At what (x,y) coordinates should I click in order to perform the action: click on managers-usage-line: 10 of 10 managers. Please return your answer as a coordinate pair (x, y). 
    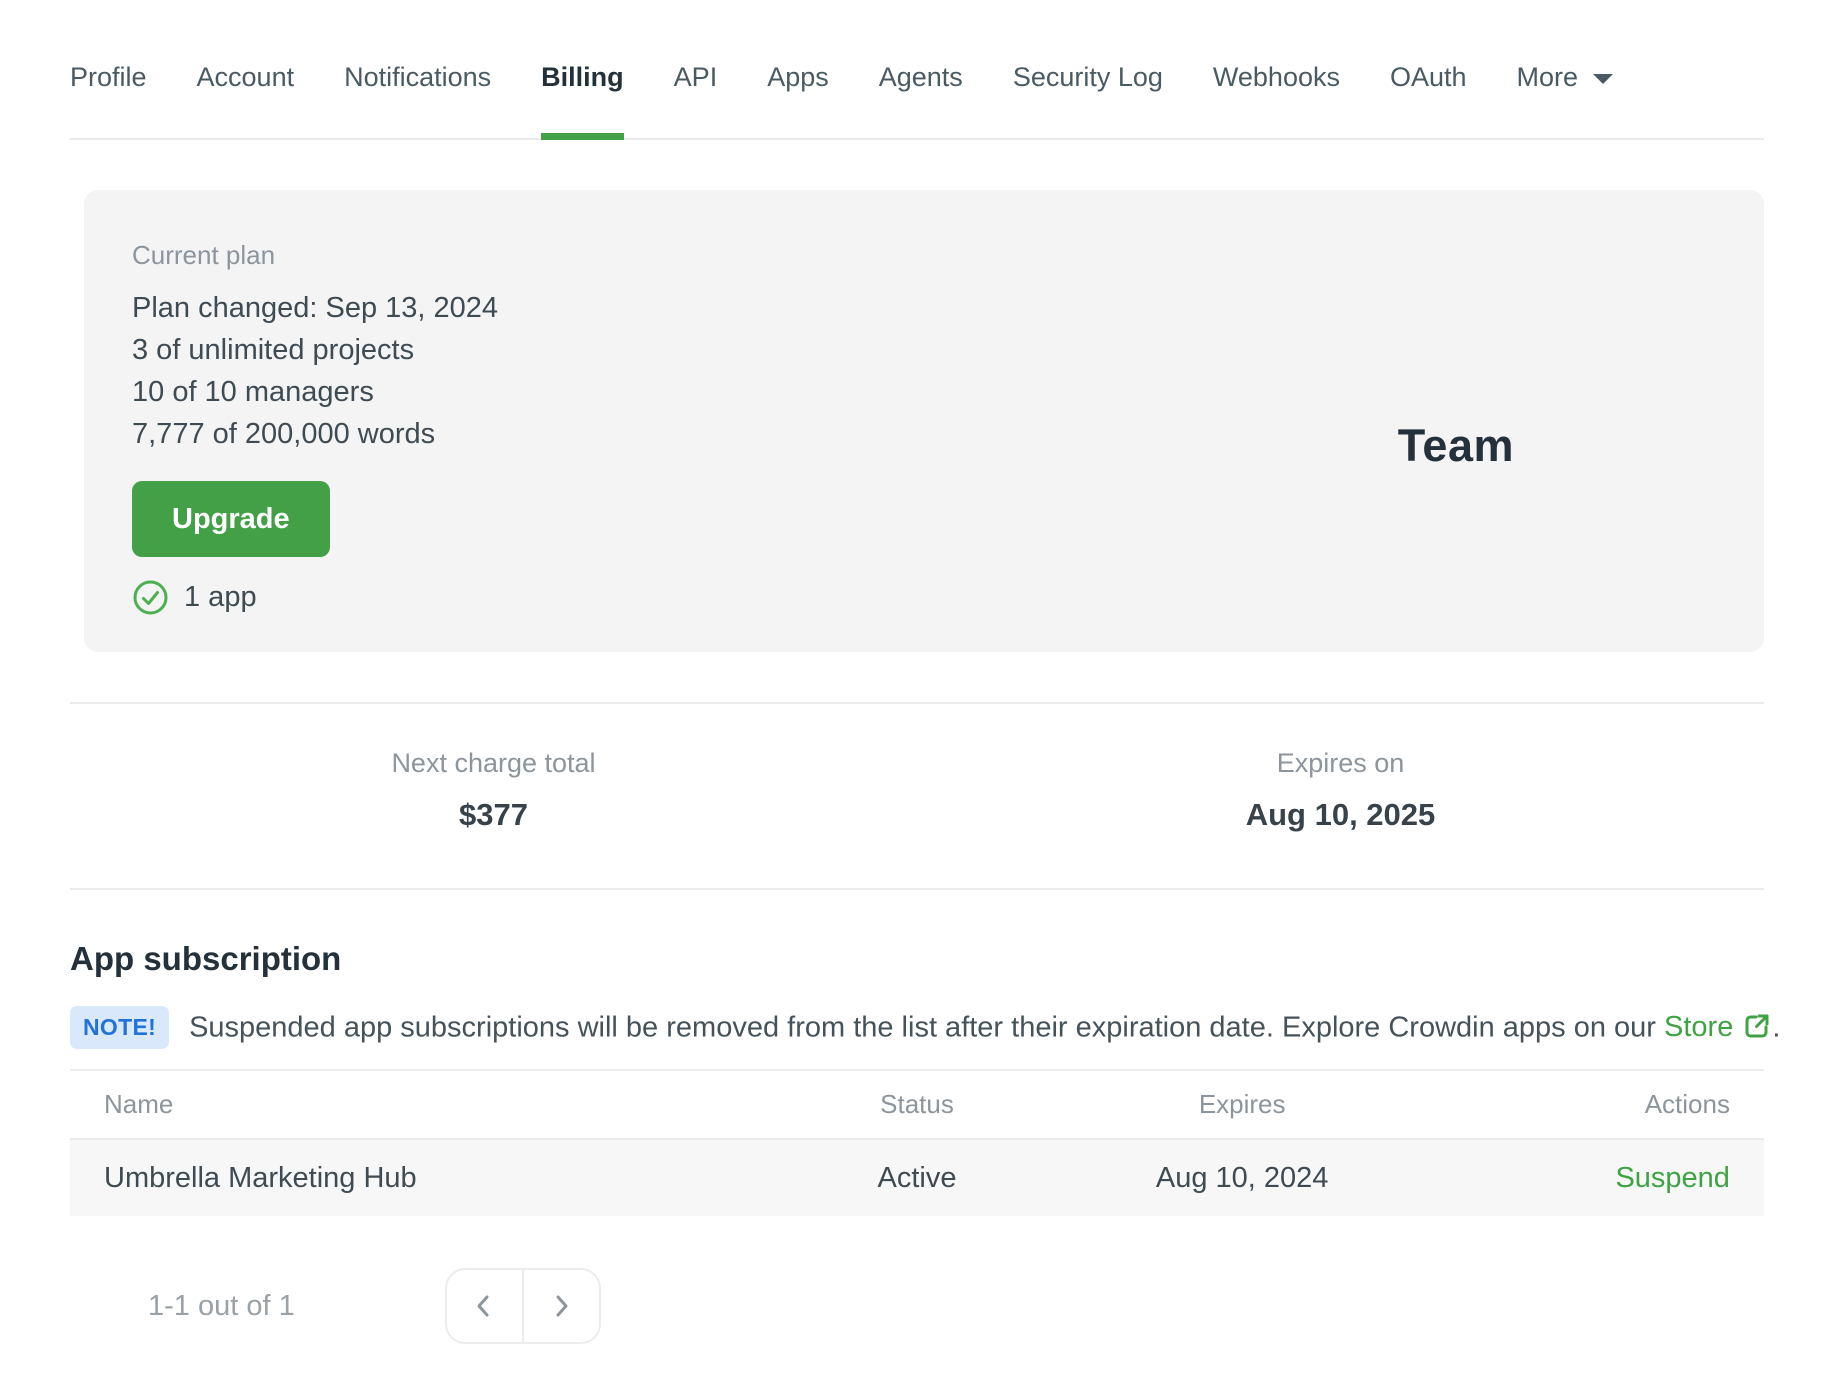
    Looking at the image, I should click on (253, 392).